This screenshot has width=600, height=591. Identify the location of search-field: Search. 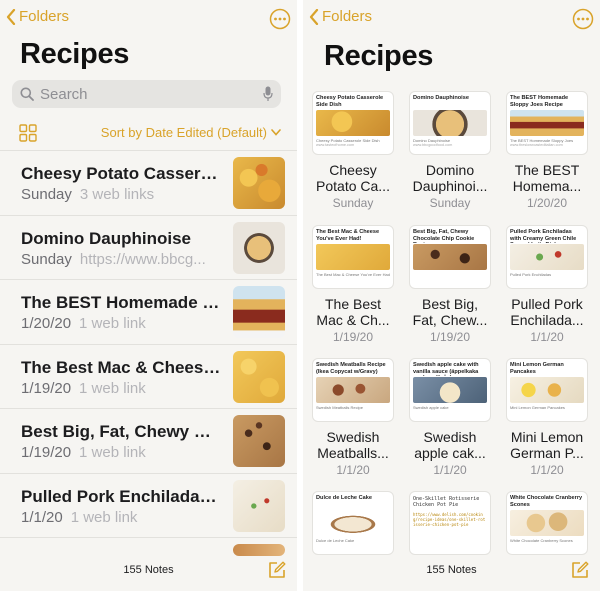
(146, 94).